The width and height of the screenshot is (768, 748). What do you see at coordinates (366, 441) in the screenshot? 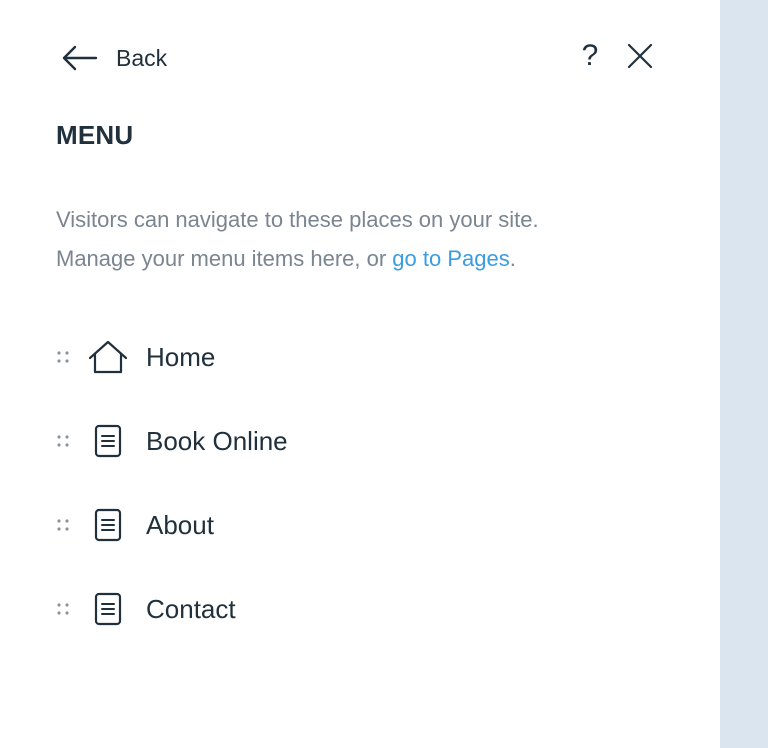
I see `menu-item-book-online: Book Online` at bounding box center [366, 441].